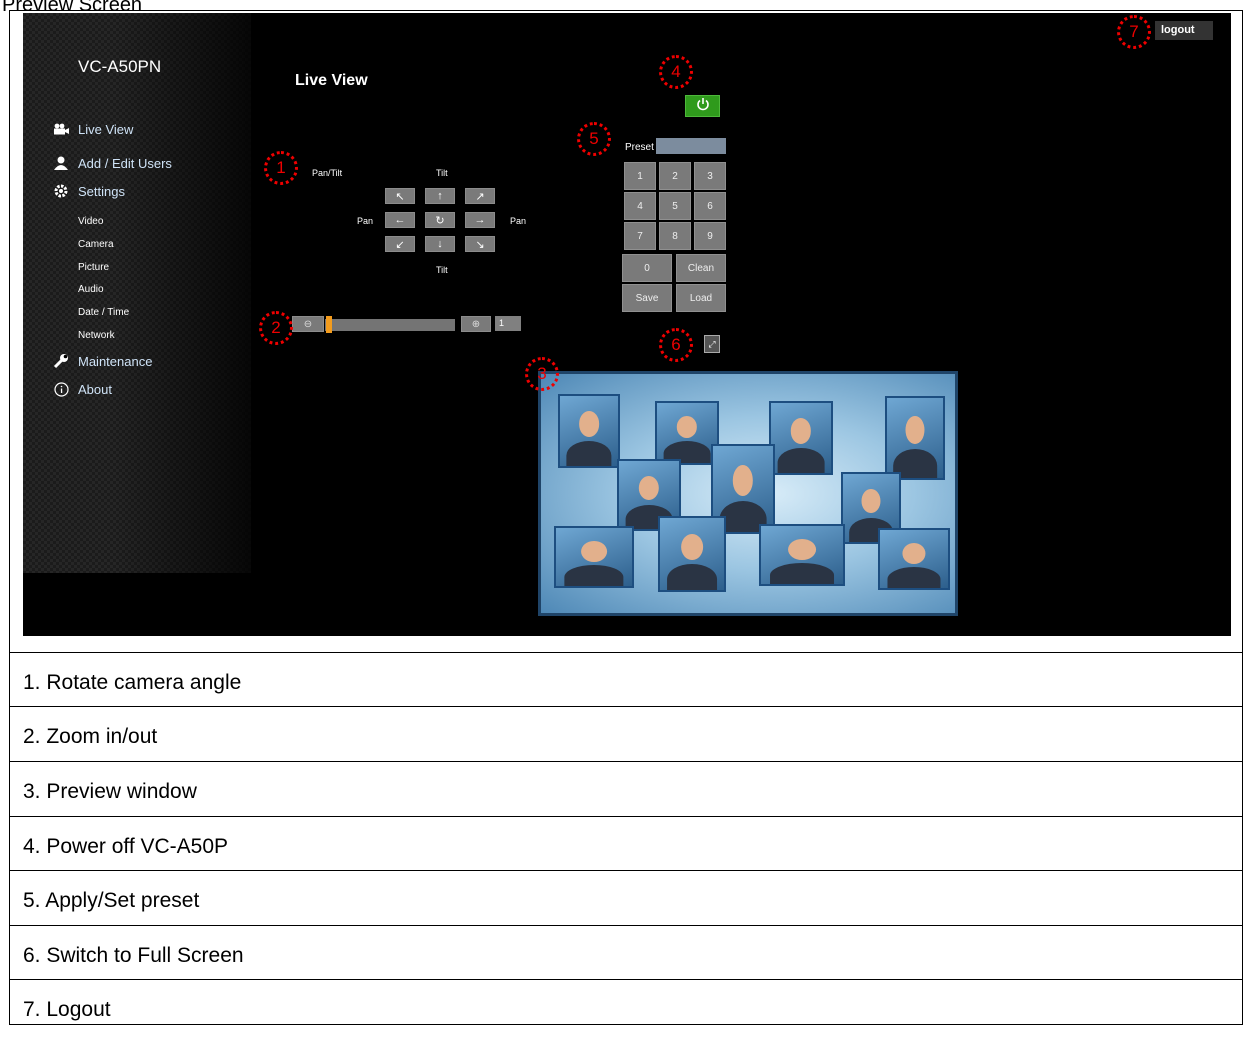 Image resolution: width=1246 pixels, height=1040 pixels. What do you see at coordinates (748, 493) in the screenshot?
I see `preview-window` at bounding box center [748, 493].